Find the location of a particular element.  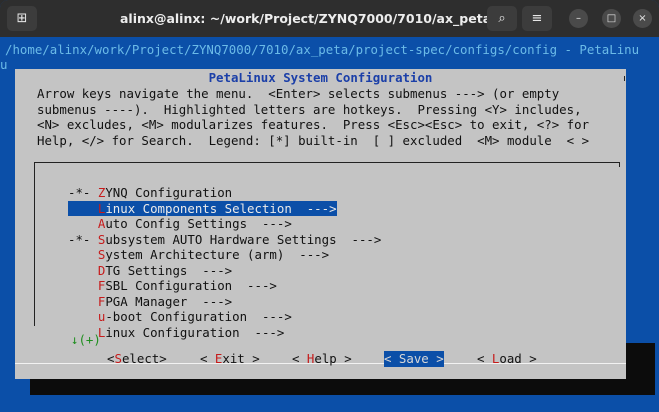

button-label: elp > is located at coordinates (333, 358).